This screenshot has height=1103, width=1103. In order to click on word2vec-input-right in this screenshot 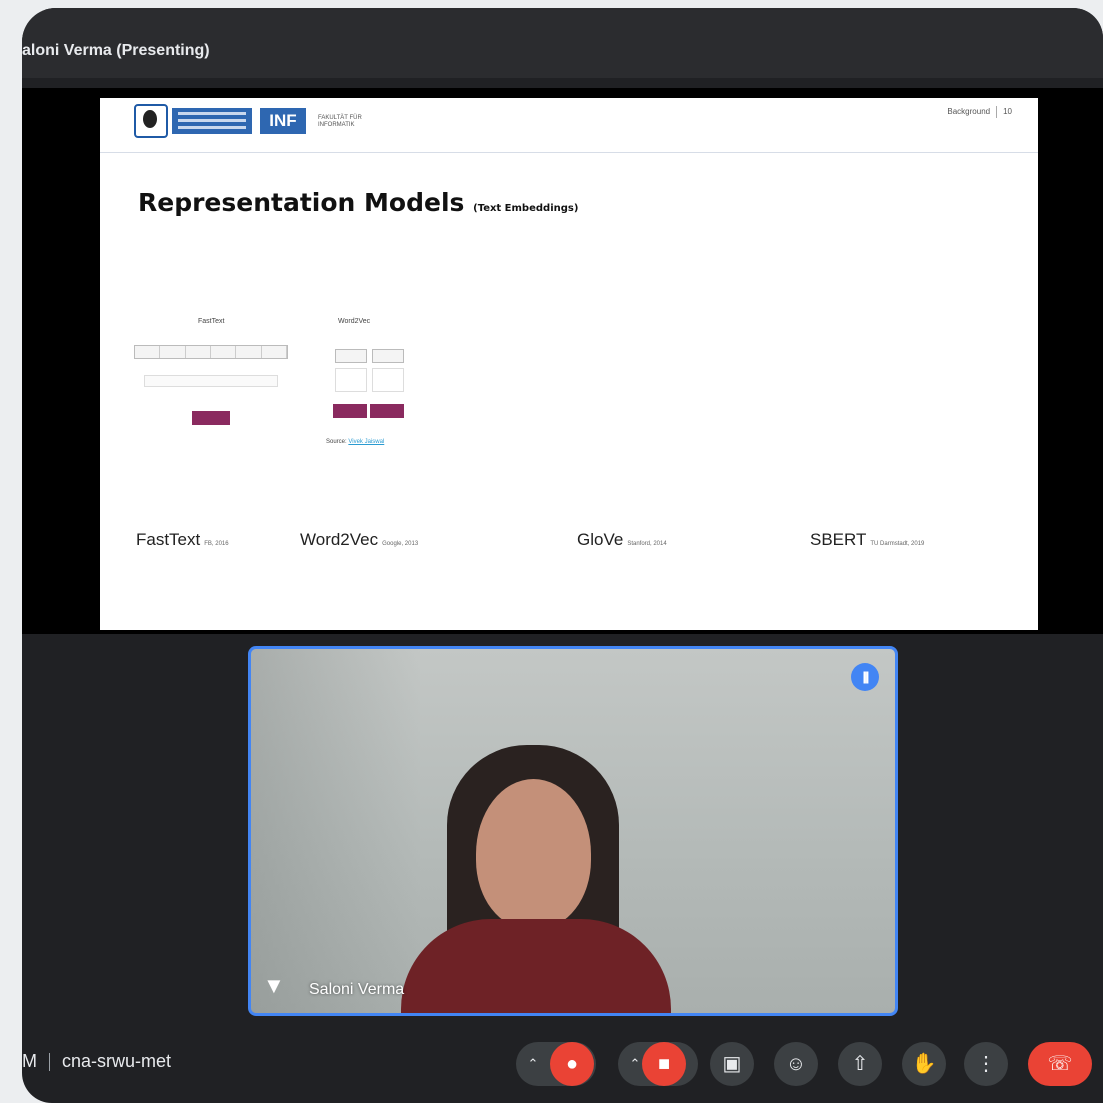, I will do `click(388, 356)`.